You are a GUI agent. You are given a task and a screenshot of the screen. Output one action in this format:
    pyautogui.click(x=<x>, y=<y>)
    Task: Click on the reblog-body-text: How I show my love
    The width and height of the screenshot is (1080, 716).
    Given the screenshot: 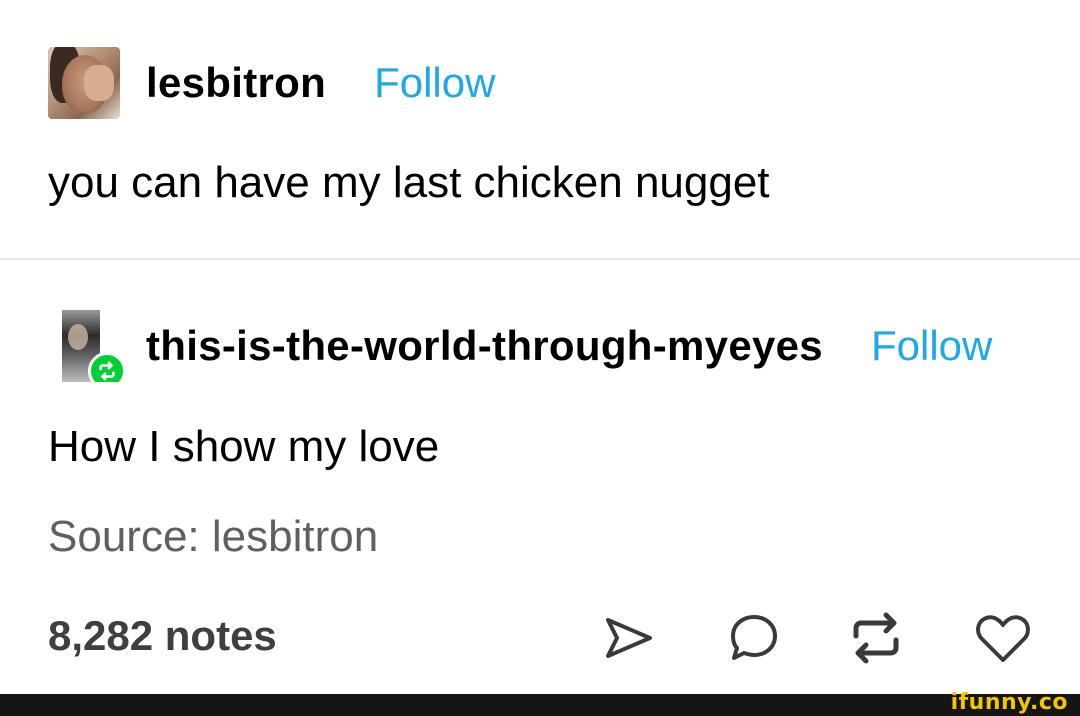 What is the action you would take?
    pyautogui.click(x=244, y=446)
    